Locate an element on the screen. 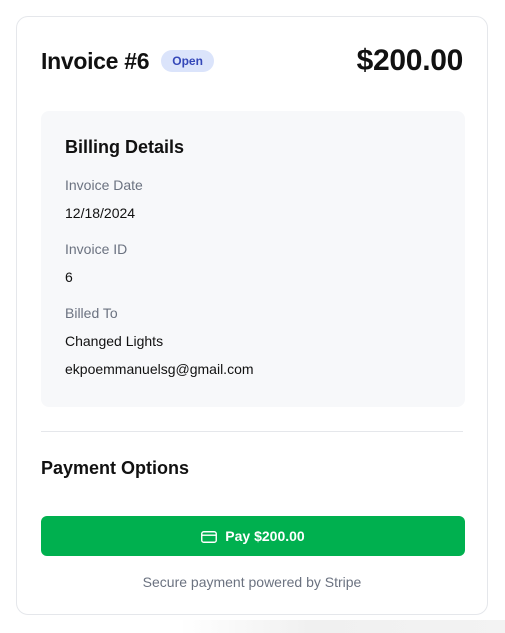 Image resolution: width=505 pixels, height=633 pixels. title-group: Invoice #6 Open is located at coordinates (127, 61).